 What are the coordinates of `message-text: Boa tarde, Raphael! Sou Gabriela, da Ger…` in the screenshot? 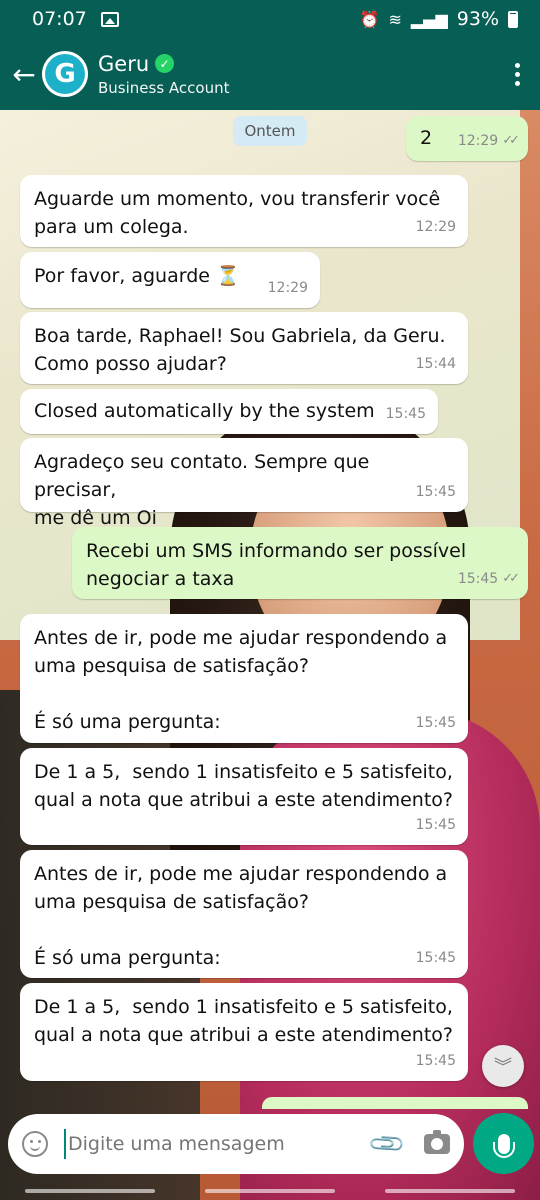 It's located at (240, 350).